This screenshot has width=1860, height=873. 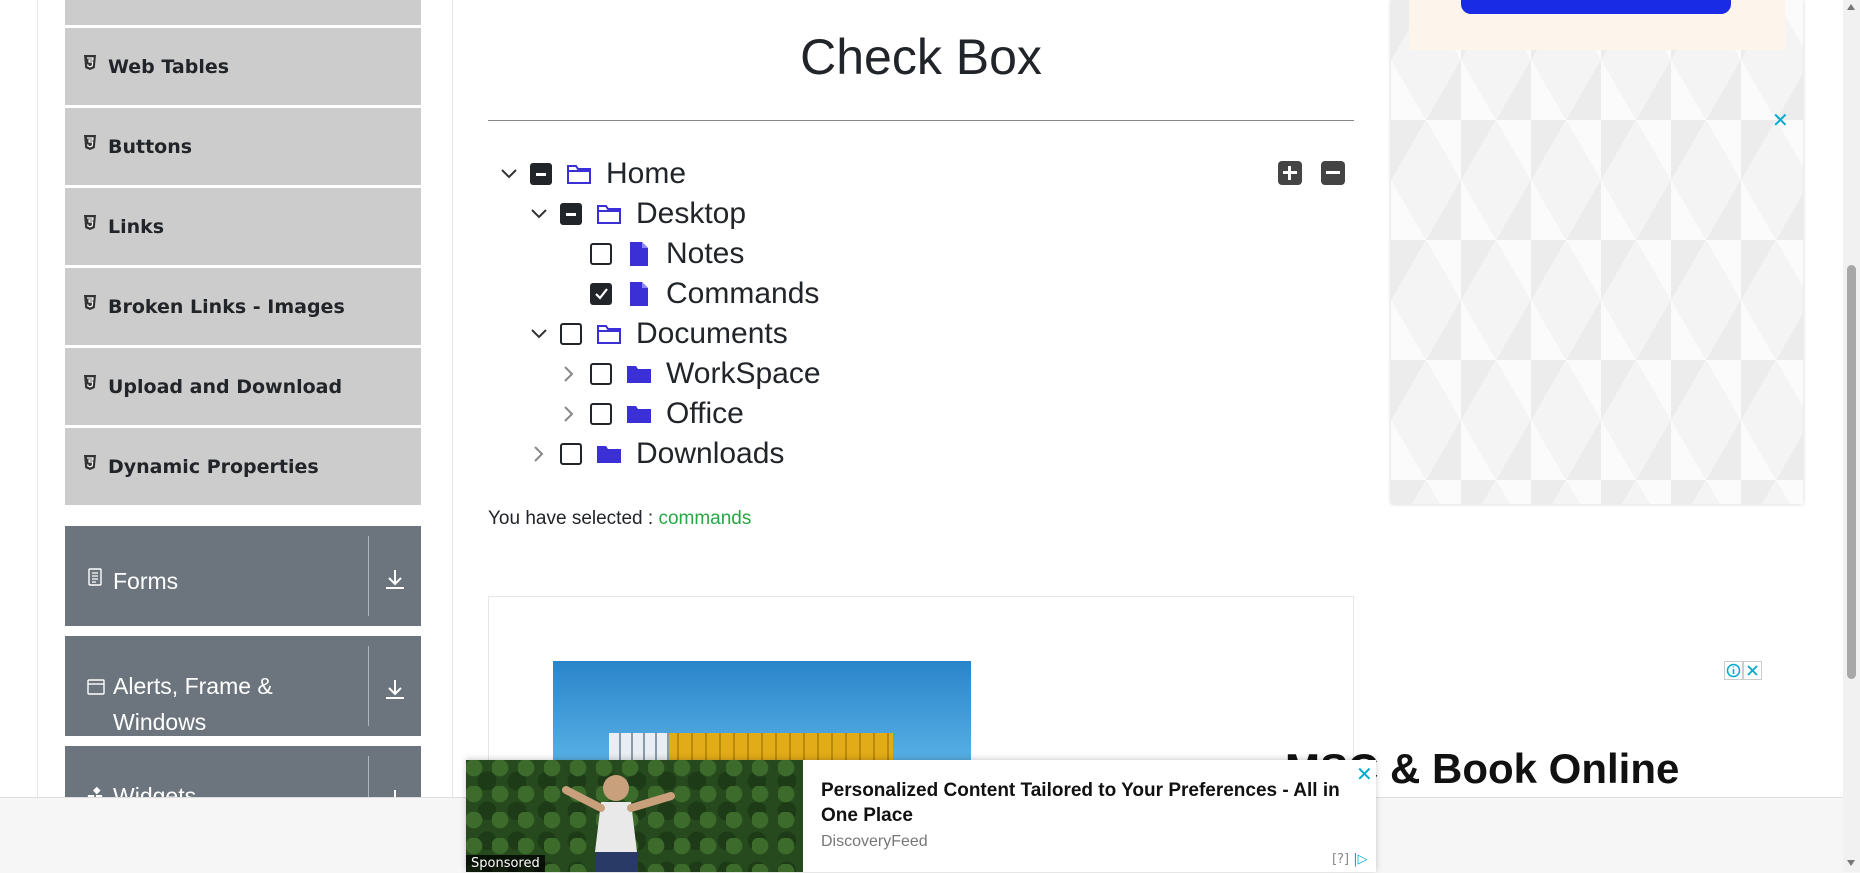 What do you see at coordinates (571, 454) in the screenshot?
I see `checkbox-downloads` at bounding box center [571, 454].